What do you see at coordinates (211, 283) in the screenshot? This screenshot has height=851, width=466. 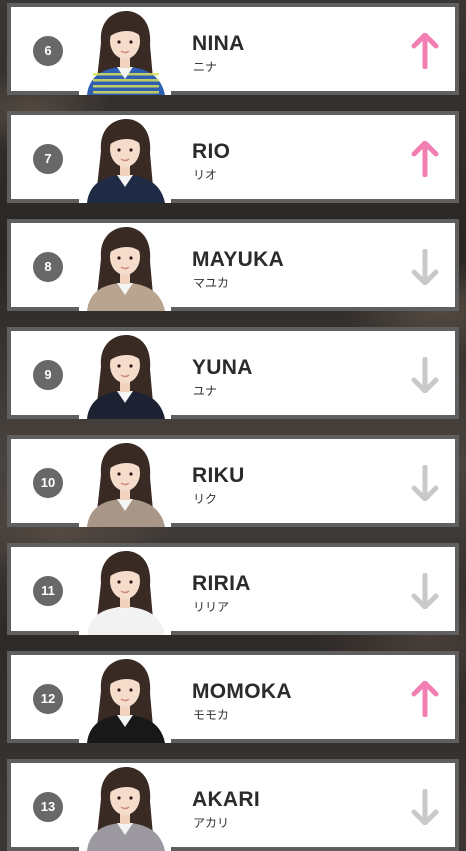 I see `member-name-kana: マユカ` at bounding box center [211, 283].